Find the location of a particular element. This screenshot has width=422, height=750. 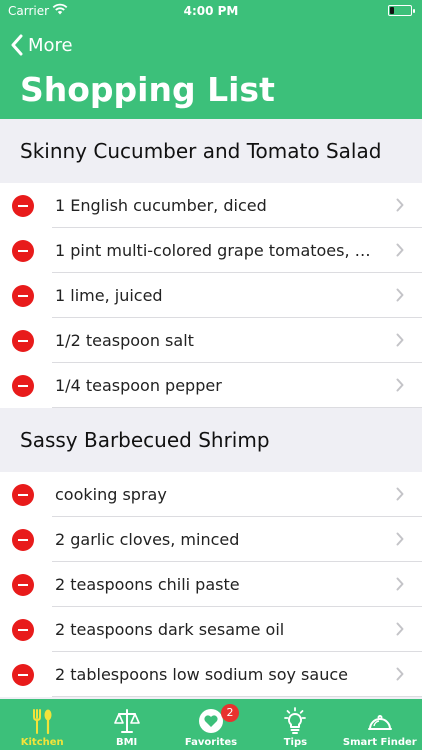

list-item: 2 teaspoons chili paste is located at coordinates (211, 584).